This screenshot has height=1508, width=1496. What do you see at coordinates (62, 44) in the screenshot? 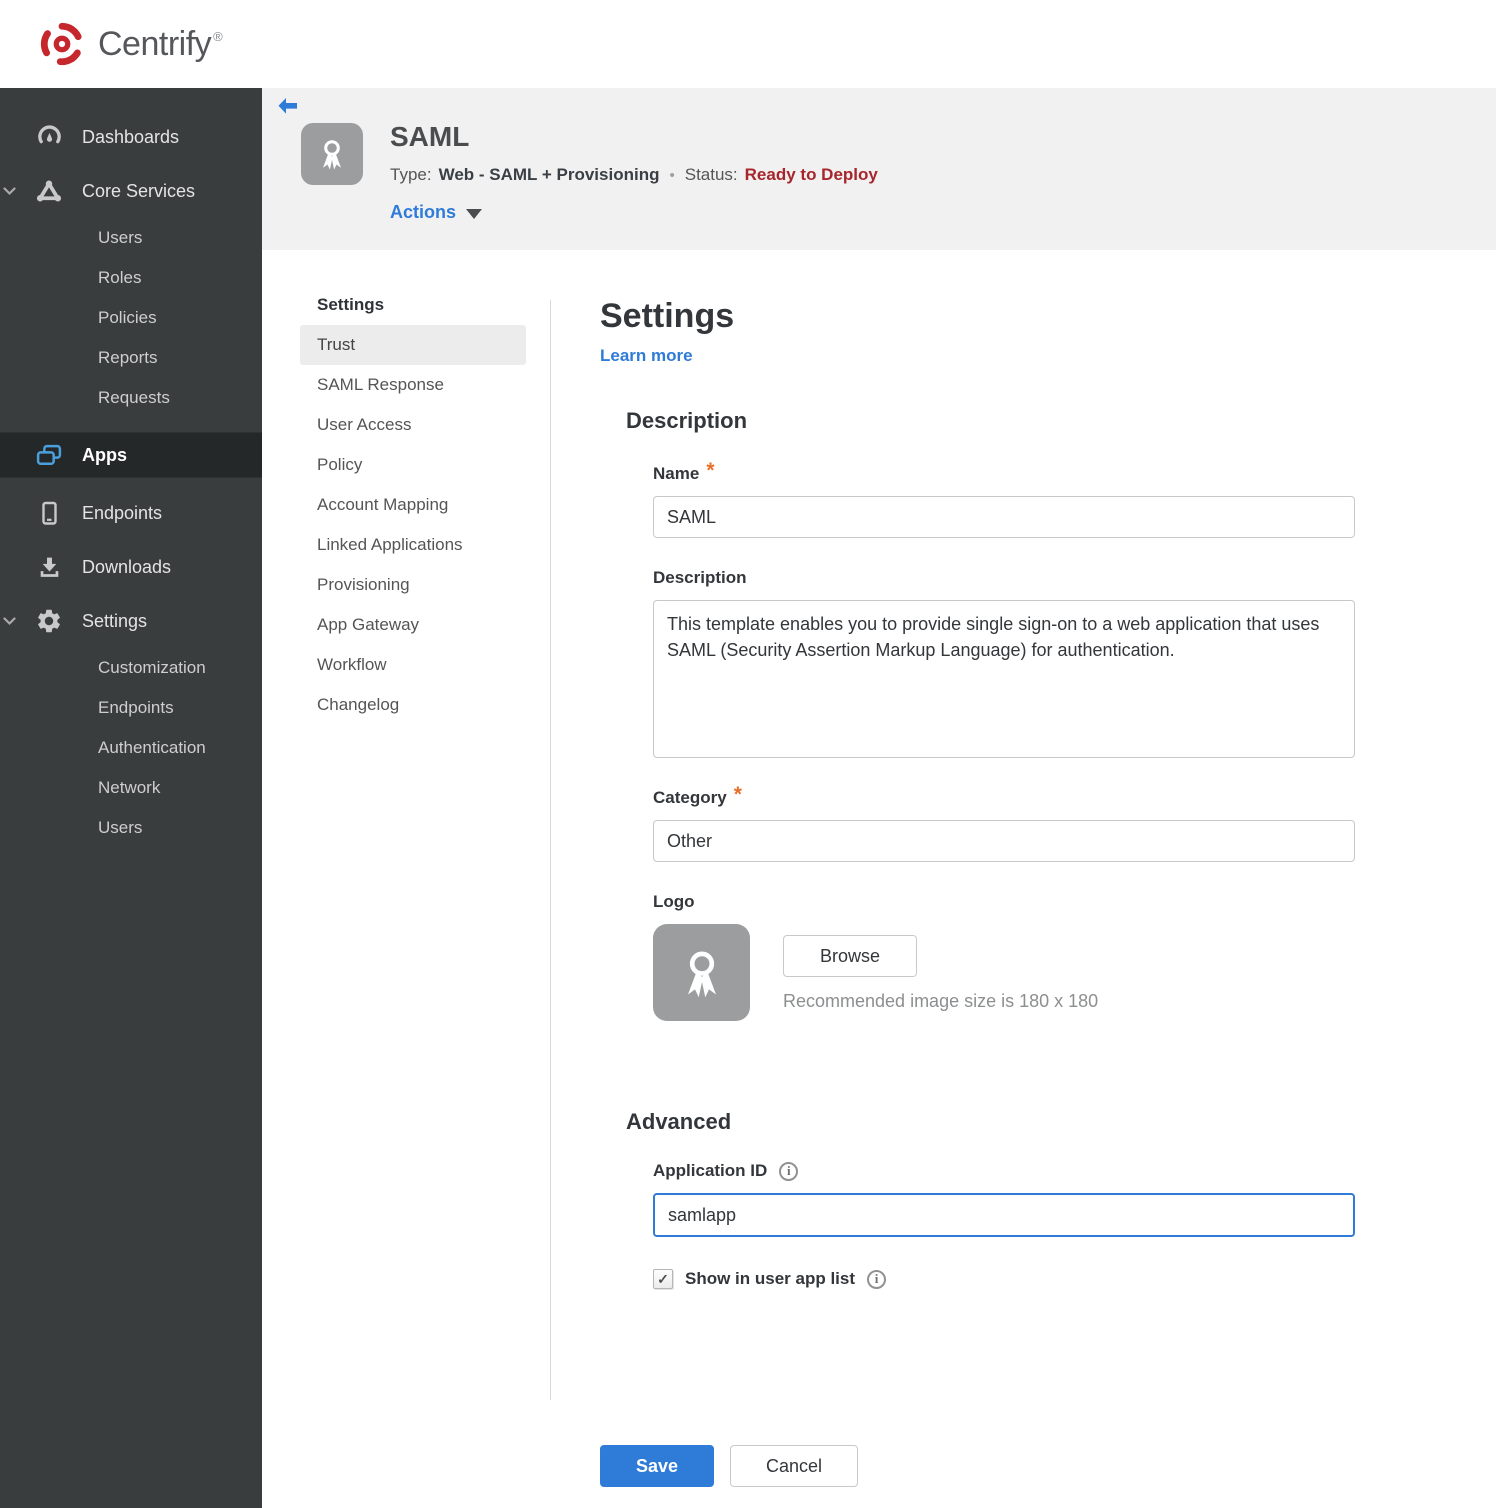
I see `centrify-swirl-icon` at bounding box center [62, 44].